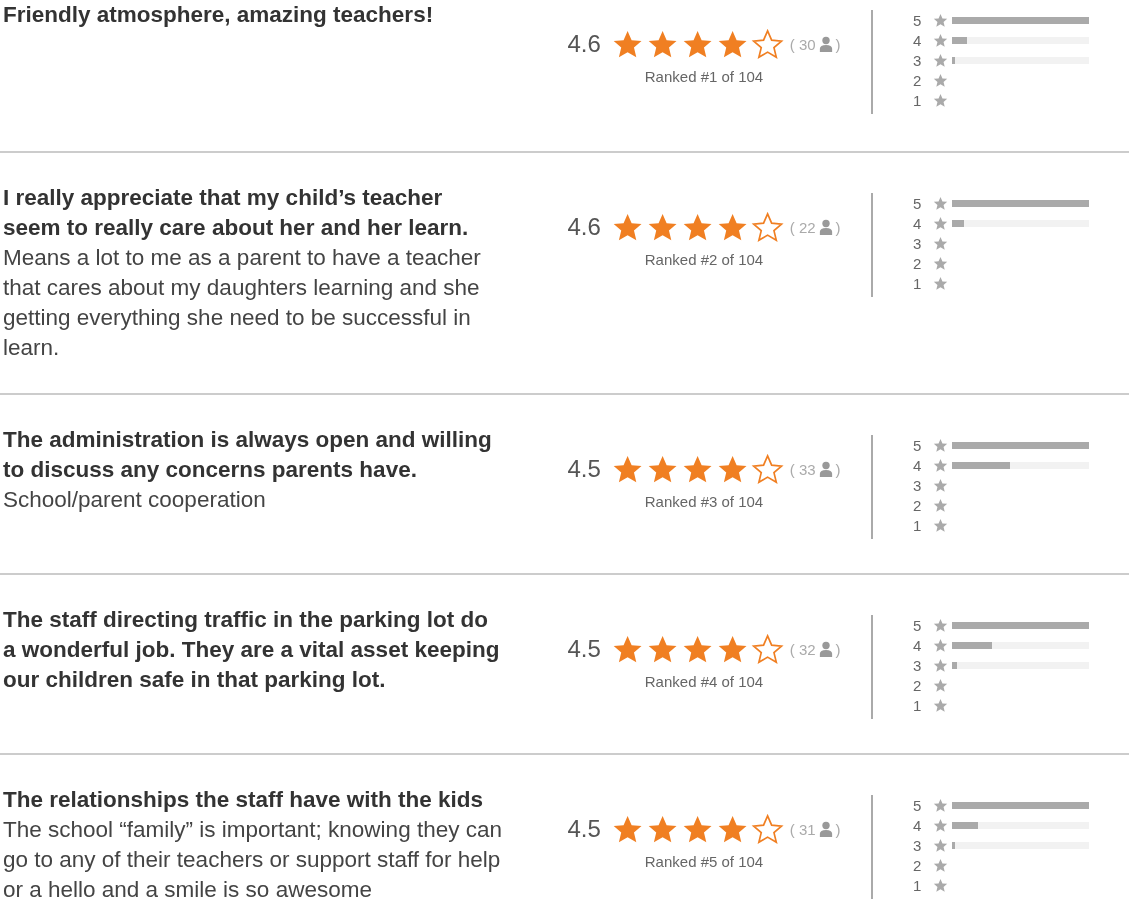 The height and width of the screenshot is (902, 1129). What do you see at coordinates (704, 861) in the screenshot?
I see `rank-text: Ranked #5 of 104` at bounding box center [704, 861].